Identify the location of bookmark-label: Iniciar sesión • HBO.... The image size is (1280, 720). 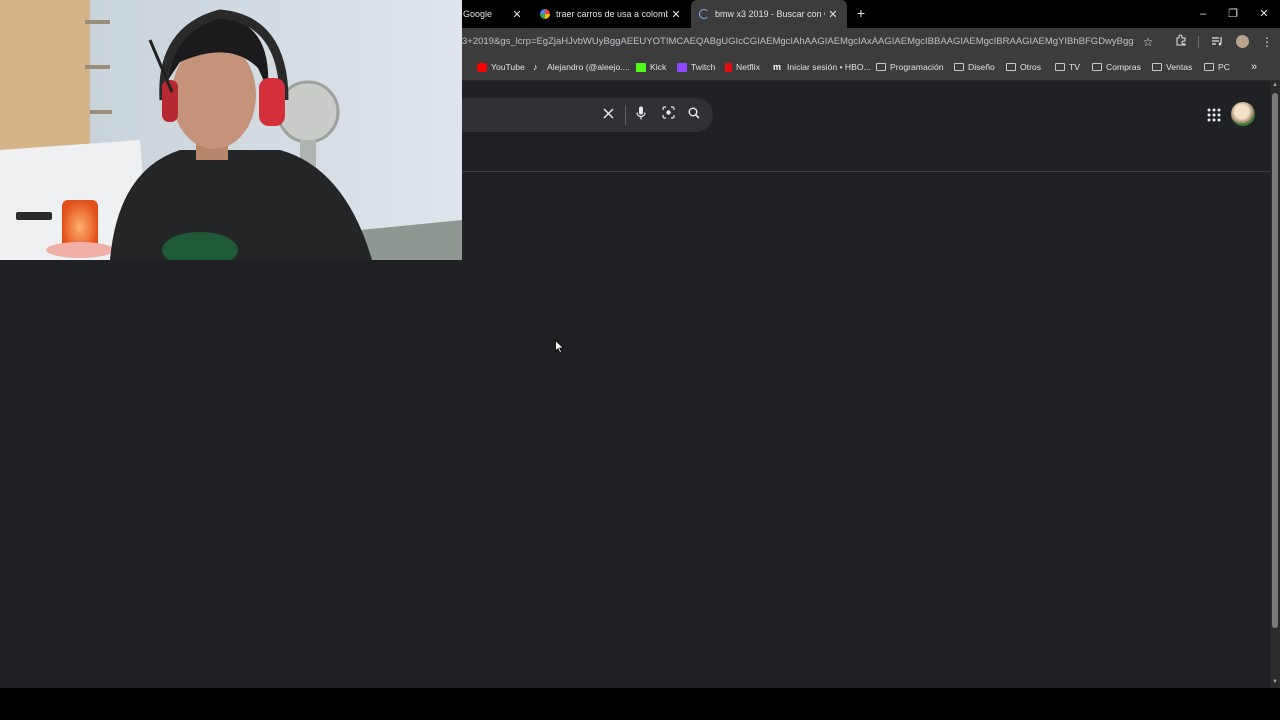
(829, 67).